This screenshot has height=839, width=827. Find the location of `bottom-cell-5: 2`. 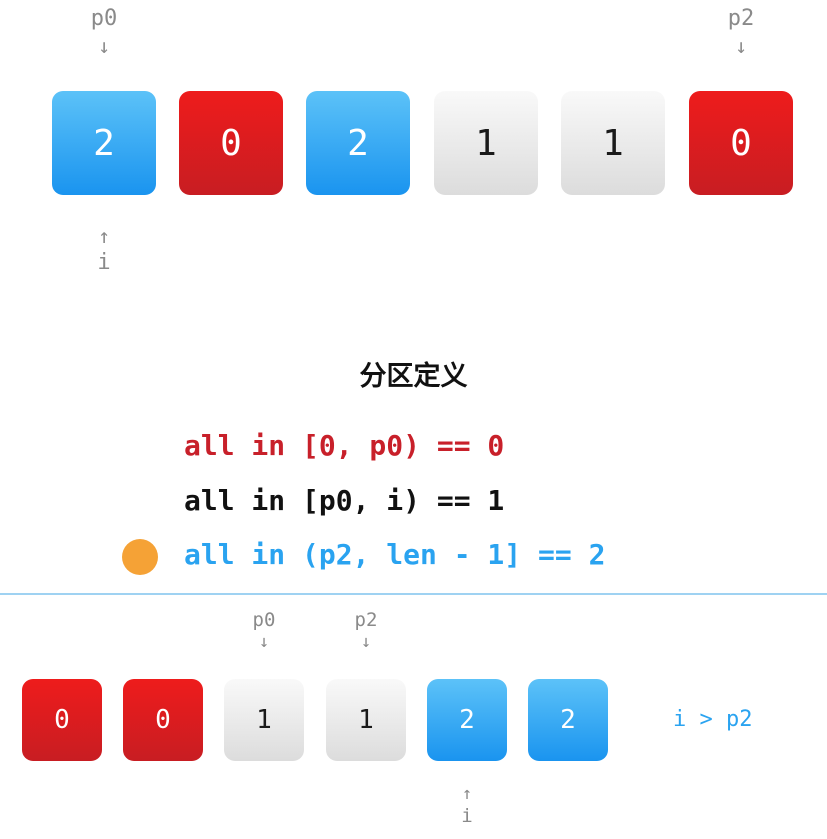

bottom-cell-5: 2 is located at coordinates (568, 720).